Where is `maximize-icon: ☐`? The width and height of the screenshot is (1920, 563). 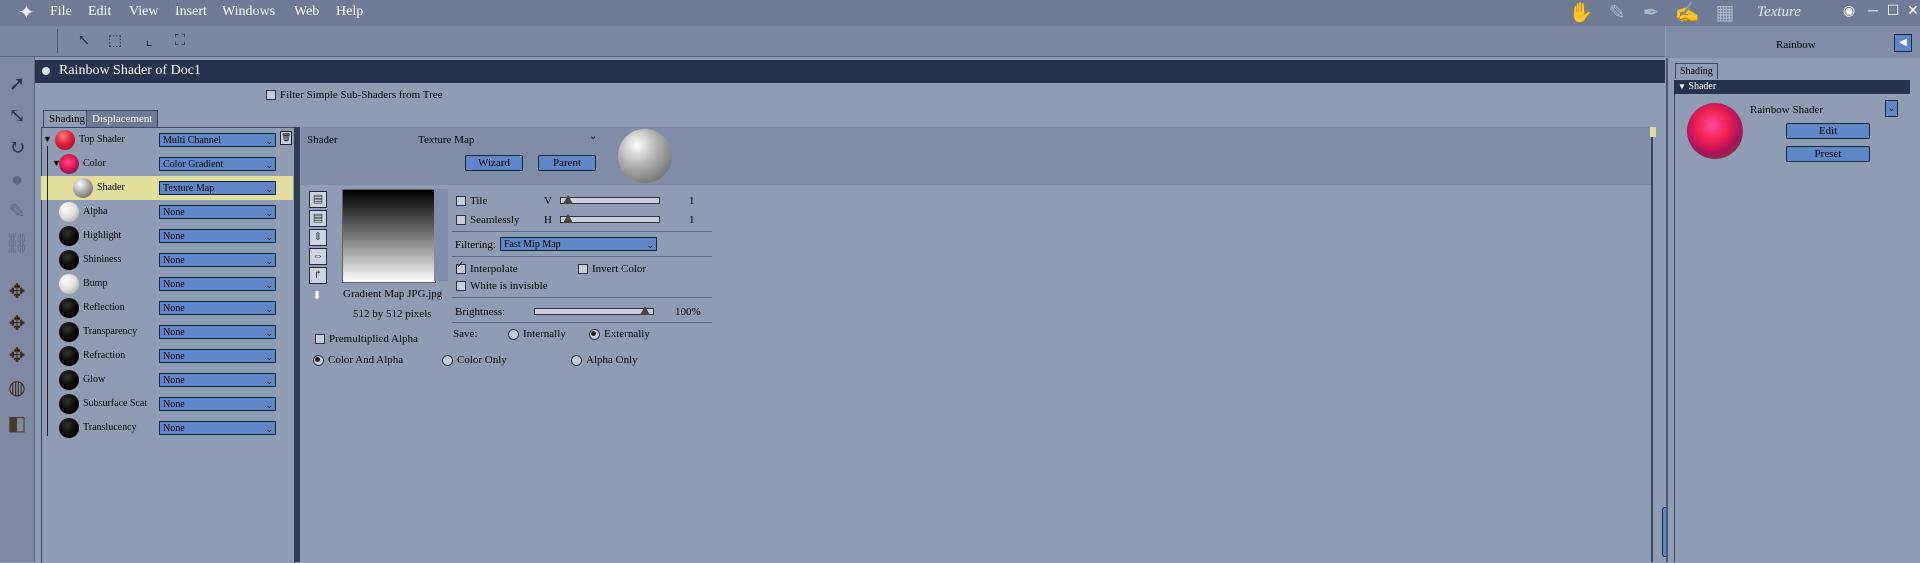 maximize-icon: ☐ is located at coordinates (1893, 12).